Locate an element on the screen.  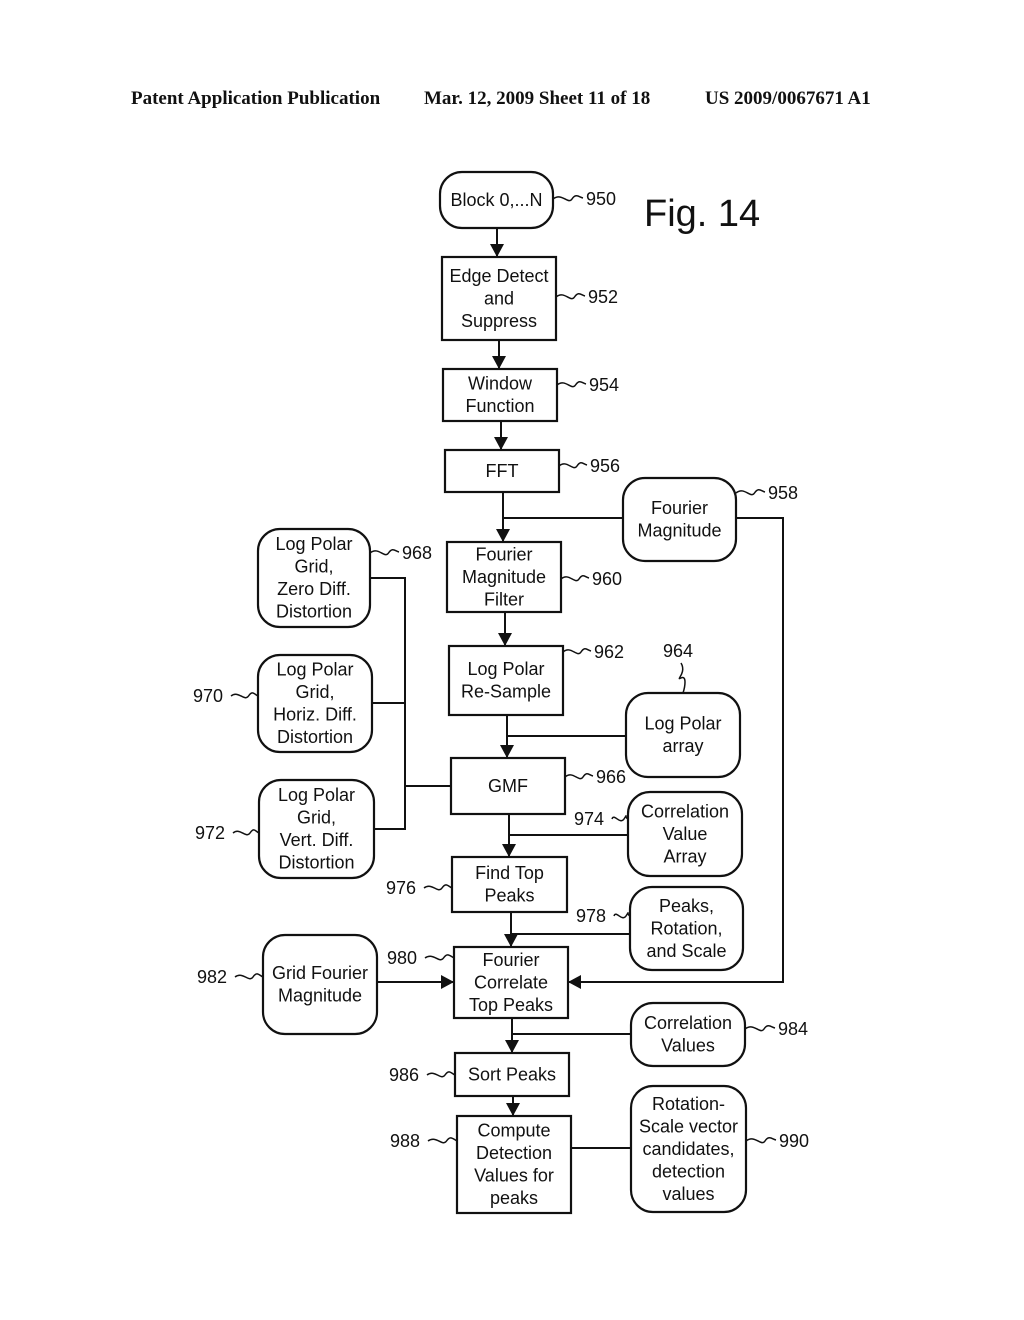
node-label-line: Top Peaks is located at coordinates (511, 1005).